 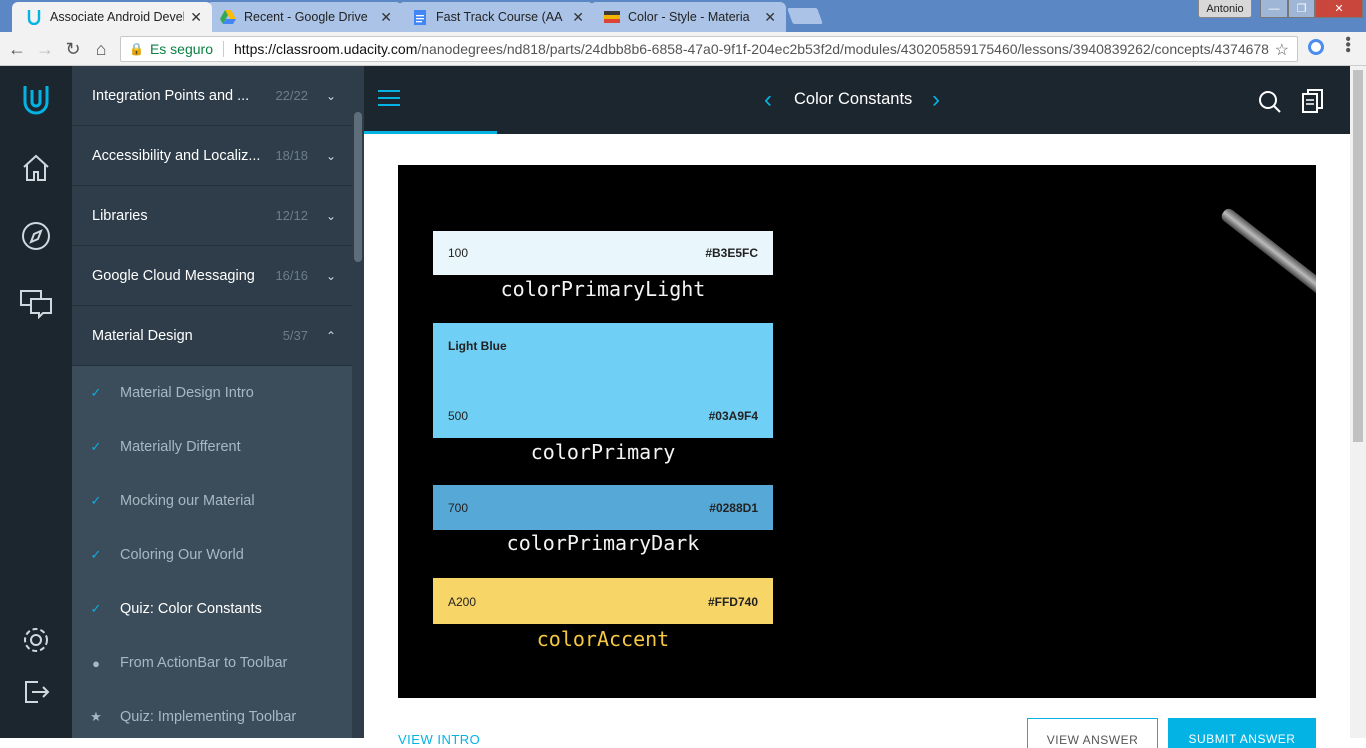 What do you see at coordinates (439, 739) in the screenshot?
I see `view-intro-link: VIEW INTRO` at bounding box center [439, 739].